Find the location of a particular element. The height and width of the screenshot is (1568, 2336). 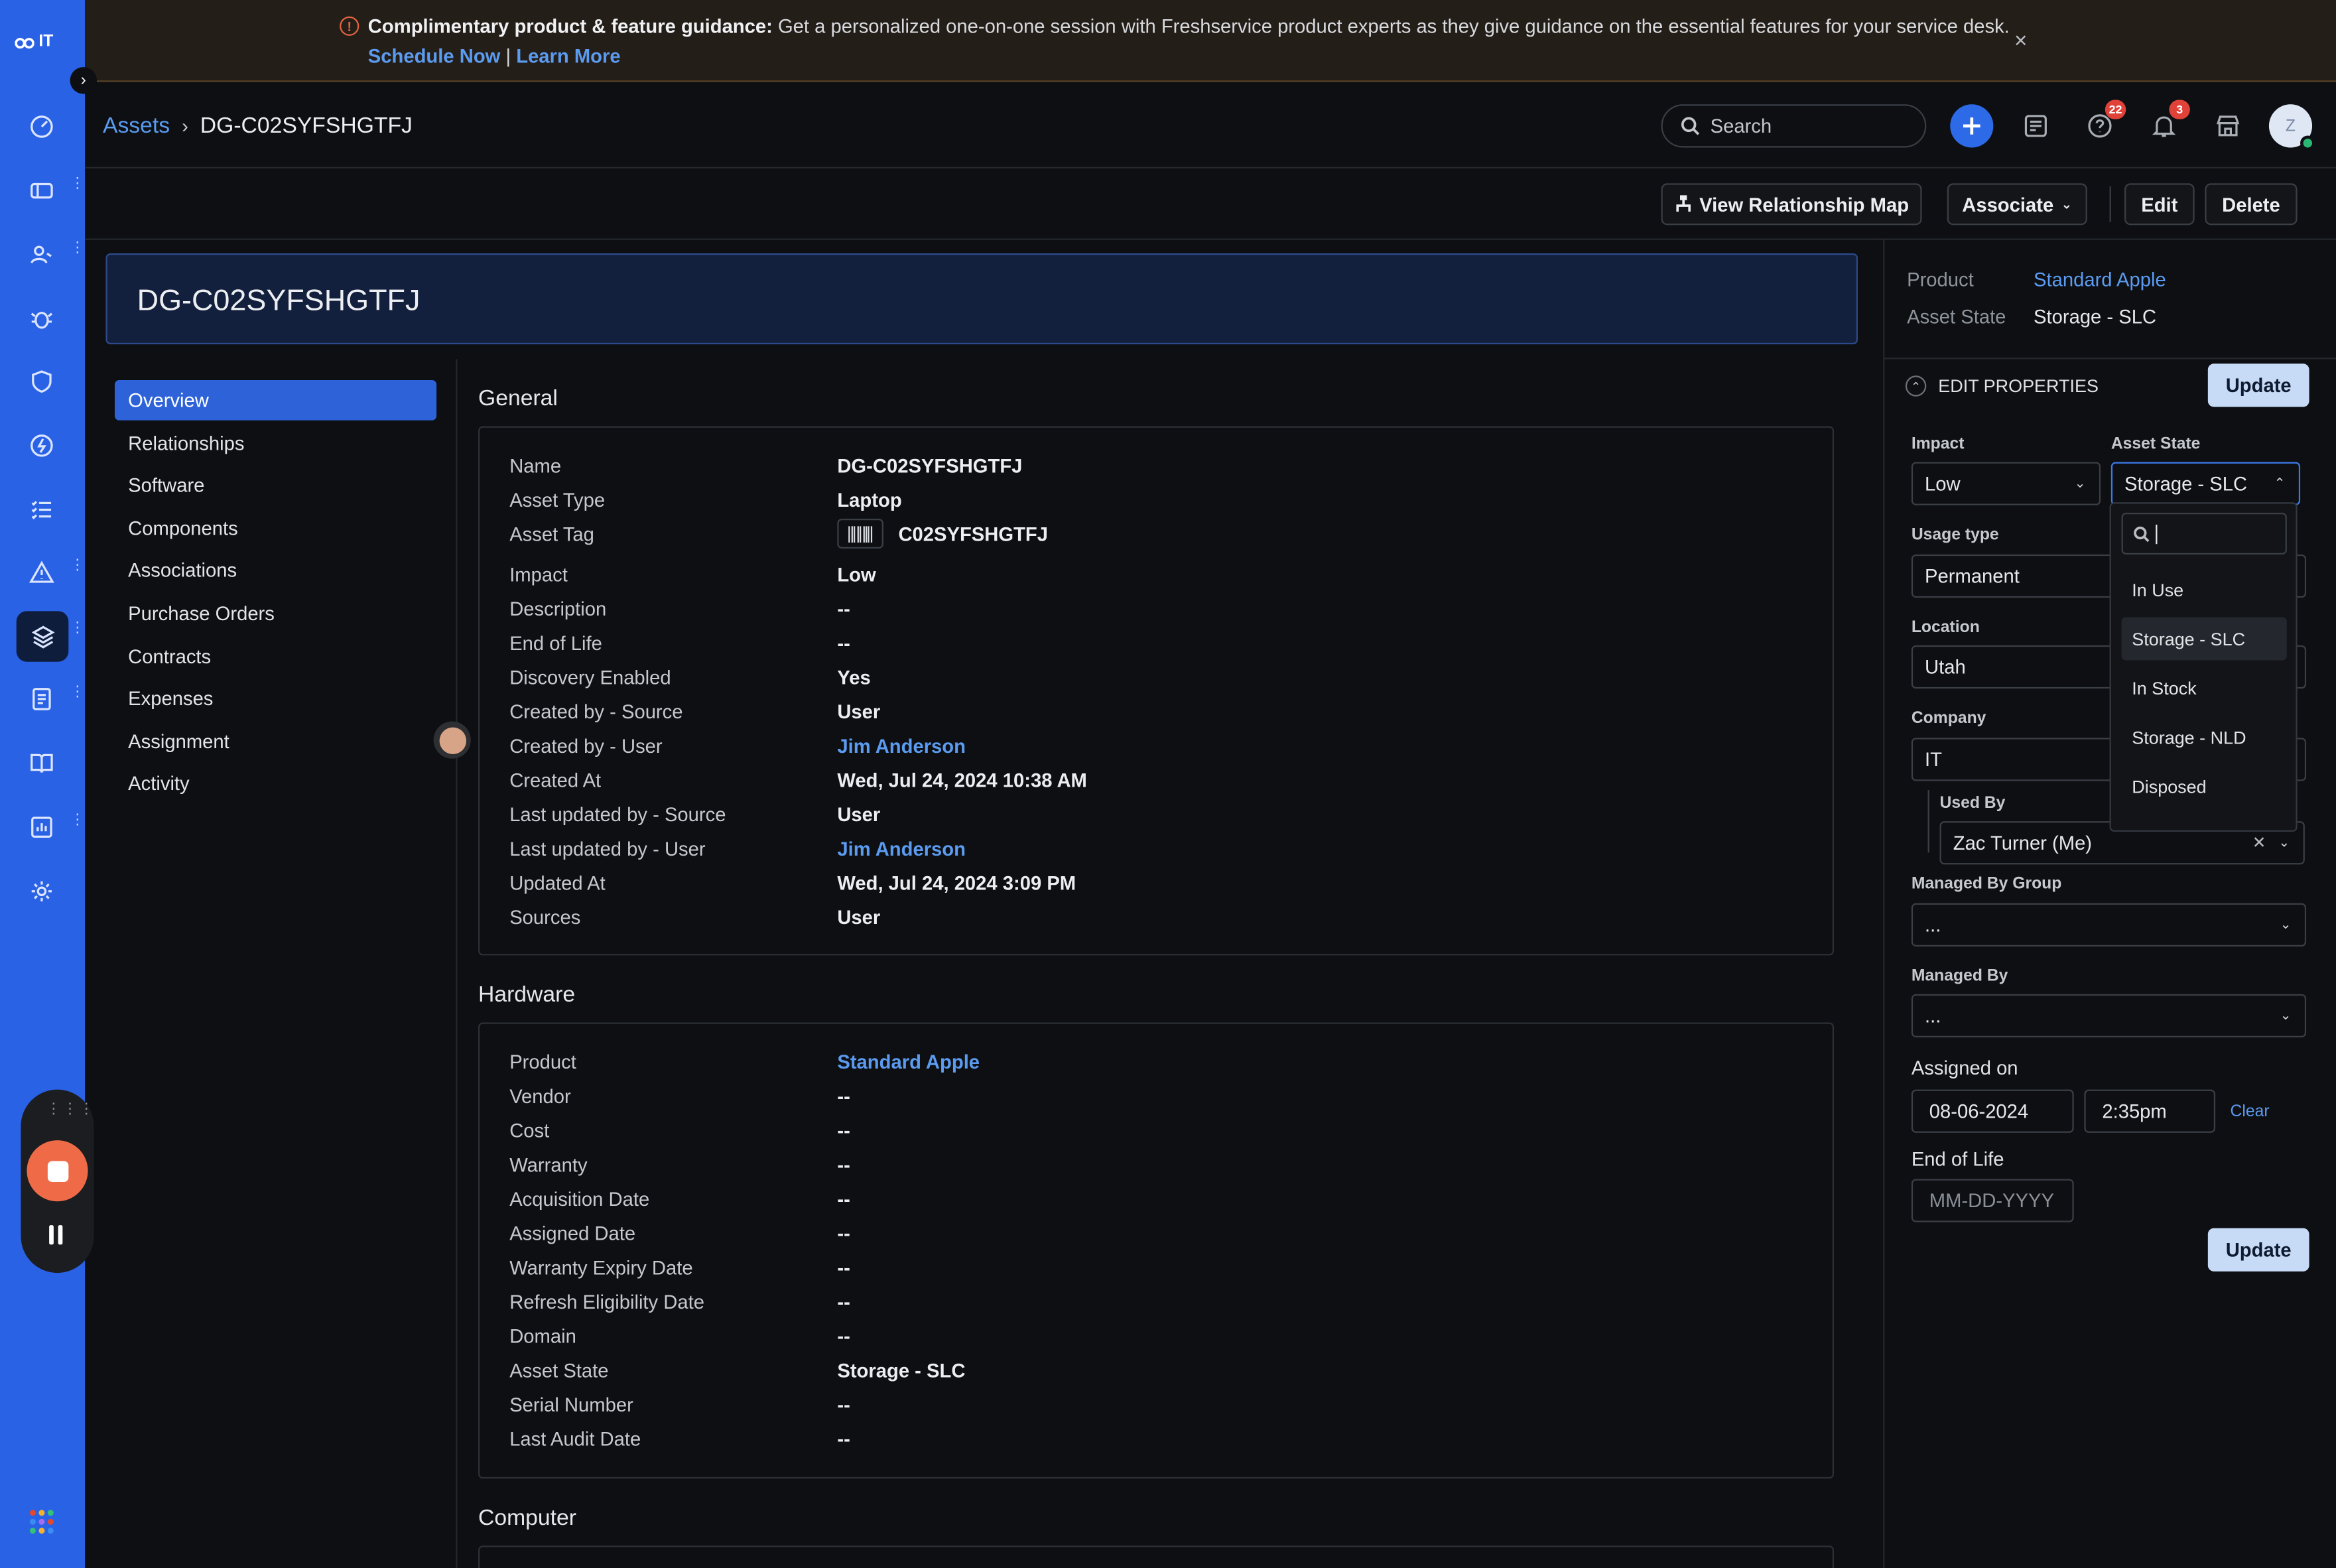

rail-problems-bug-icon is located at coordinates (41, 319).